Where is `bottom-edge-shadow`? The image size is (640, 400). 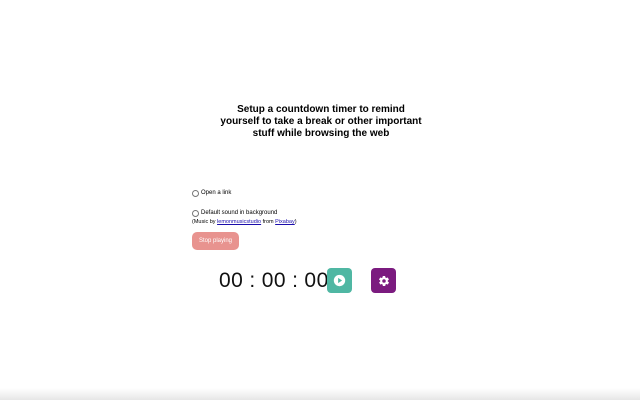
bottom-edge-shadow is located at coordinates (320, 394).